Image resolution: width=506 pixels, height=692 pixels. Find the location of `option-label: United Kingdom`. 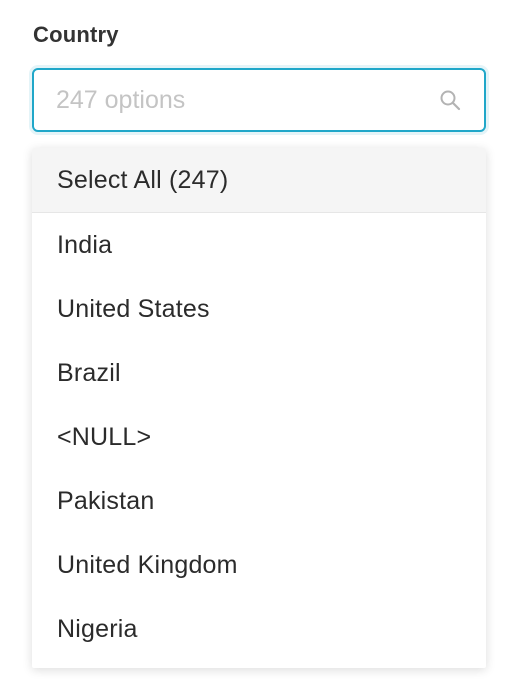

option-label: United Kingdom is located at coordinates (147, 564).